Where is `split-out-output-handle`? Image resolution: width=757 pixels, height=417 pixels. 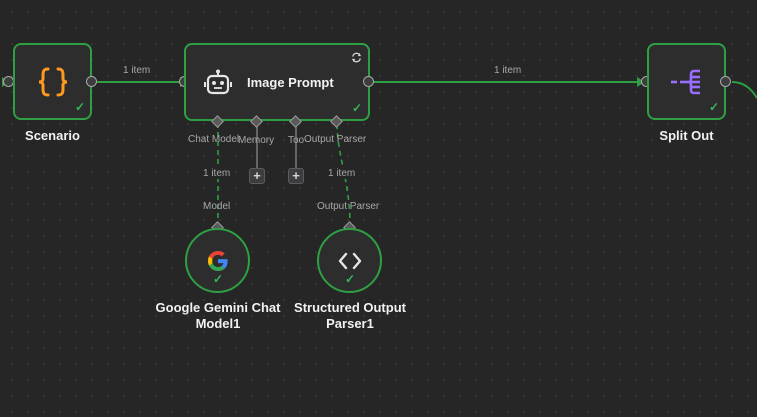 split-out-output-handle is located at coordinates (725, 81).